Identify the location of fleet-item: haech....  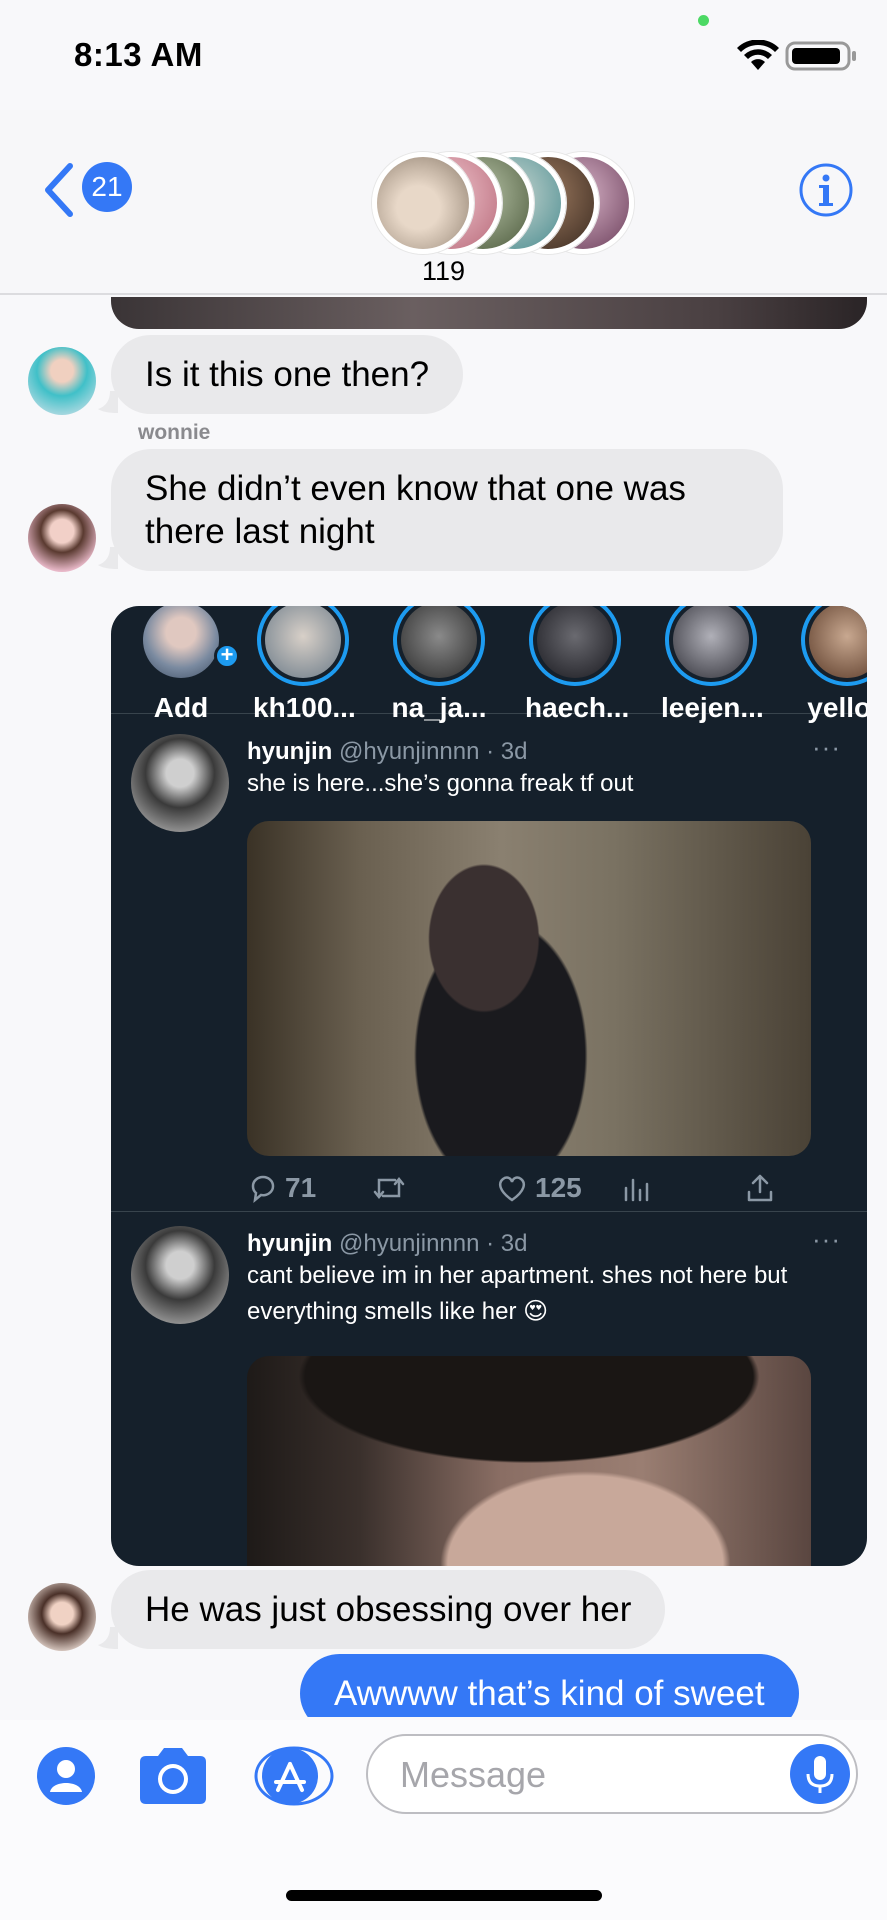
(577, 665).